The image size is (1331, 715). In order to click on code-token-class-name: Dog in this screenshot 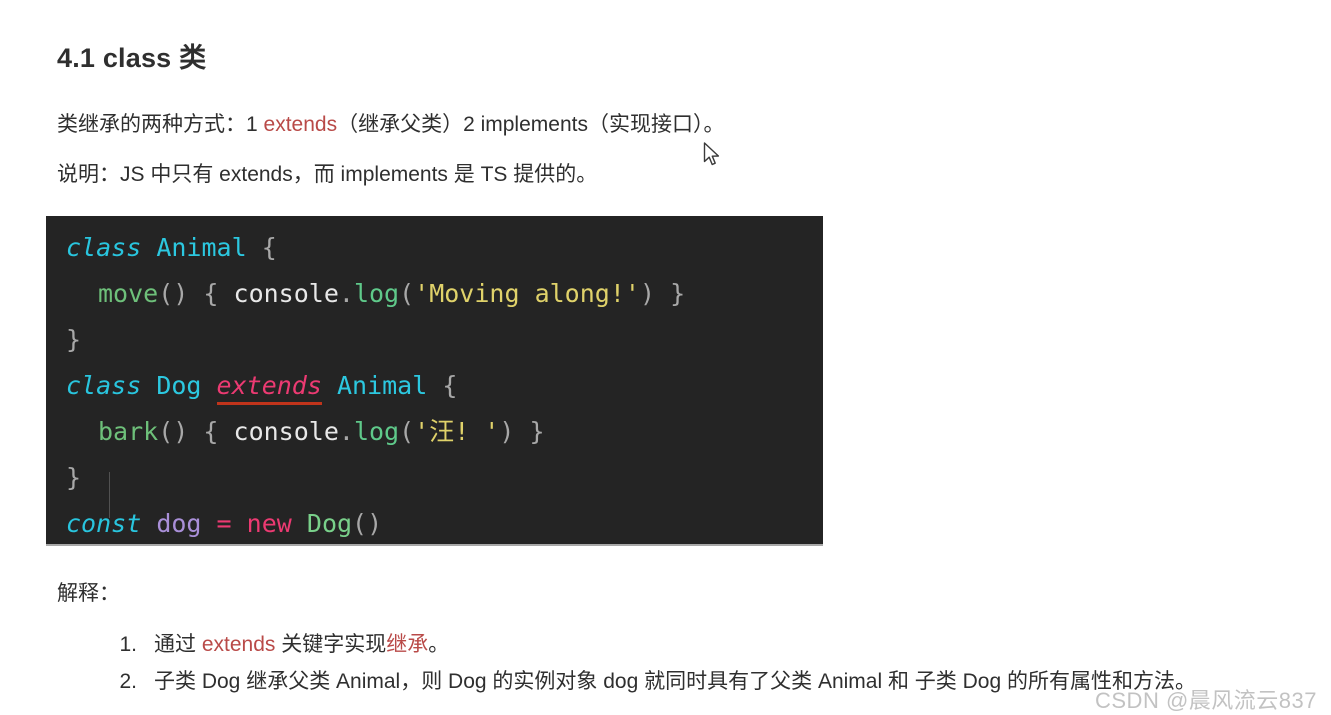, I will do `click(329, 523)`.